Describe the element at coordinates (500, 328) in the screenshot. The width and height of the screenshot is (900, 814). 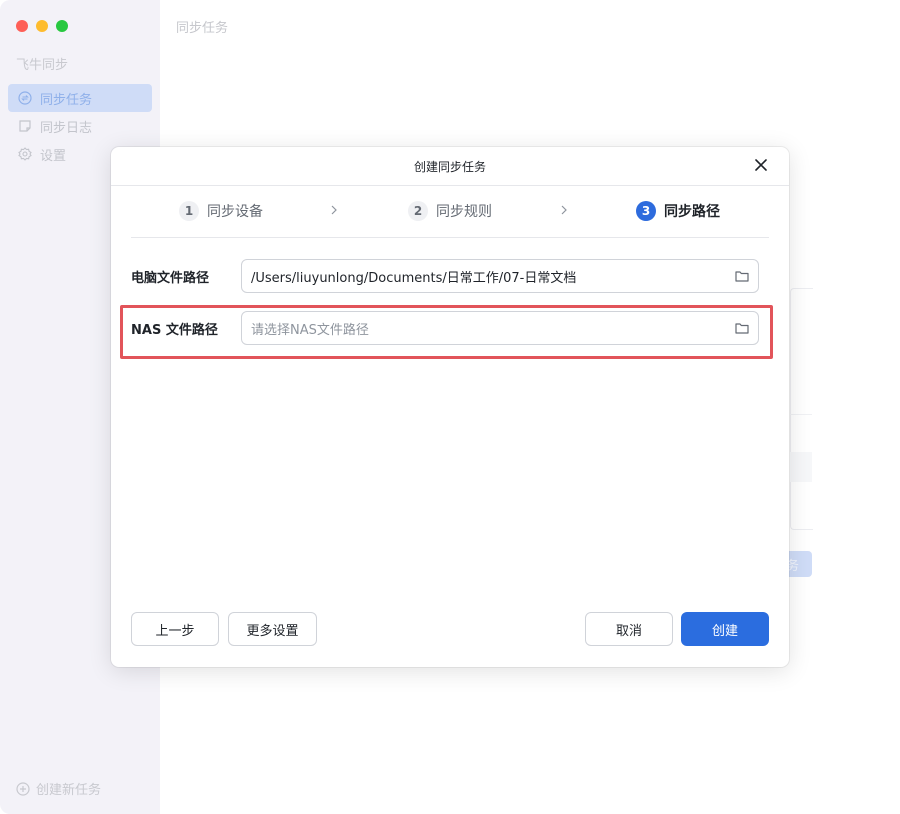
I see `nas-path-input: 请选择NAS文件路径` at that location.